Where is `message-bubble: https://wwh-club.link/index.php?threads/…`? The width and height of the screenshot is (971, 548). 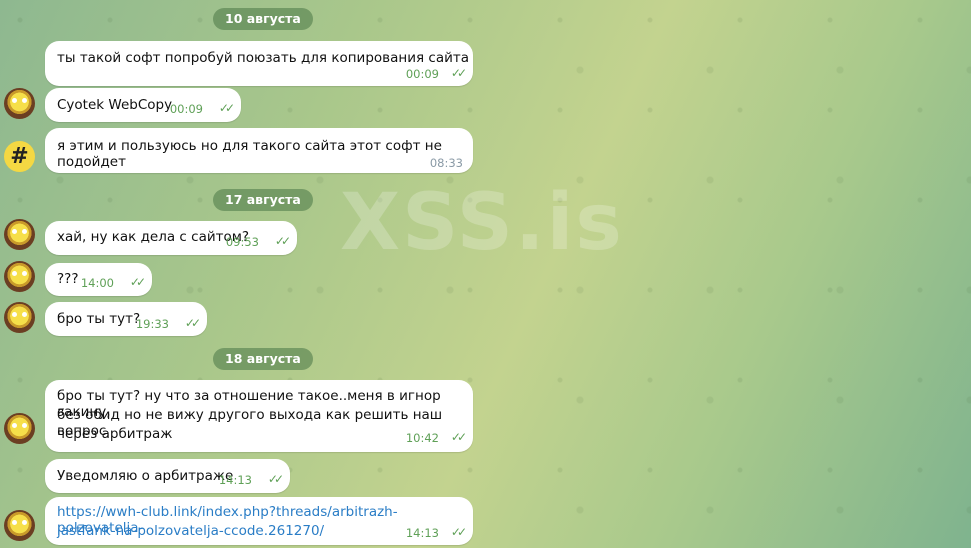
message-bubble: https://wwh-club.link/index.php?threads/… is located at coordinates (259, 521).